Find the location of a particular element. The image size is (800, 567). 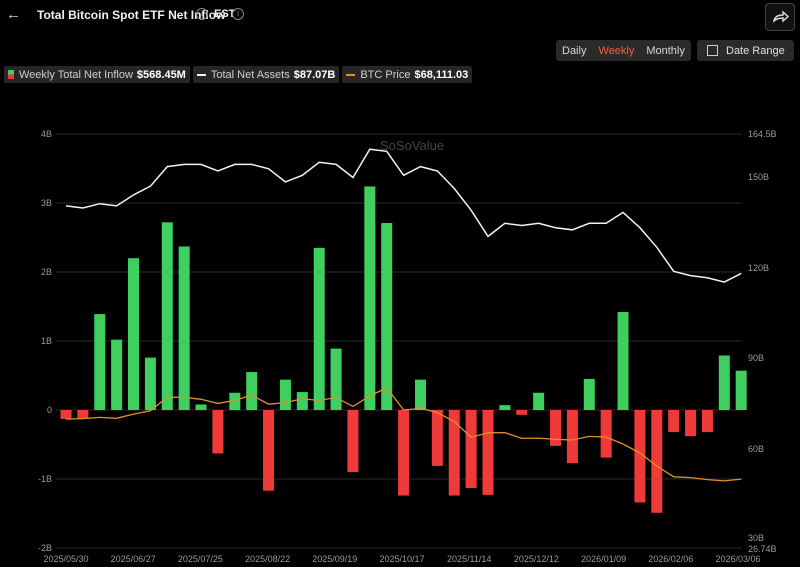

y2-tick-label: 90B is located at coordinates (756, 358).